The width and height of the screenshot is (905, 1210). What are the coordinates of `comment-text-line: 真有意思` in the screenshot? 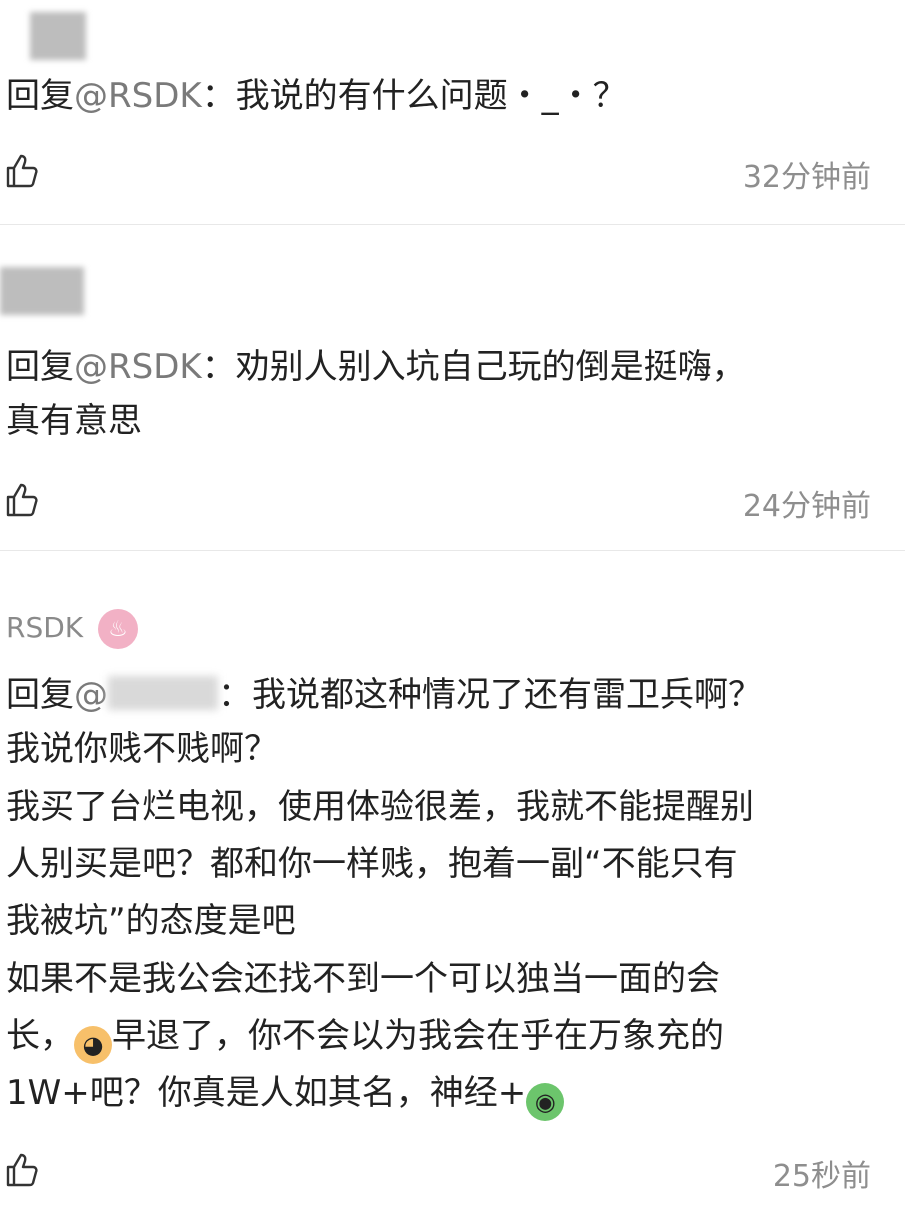 It's located at (74, 421).